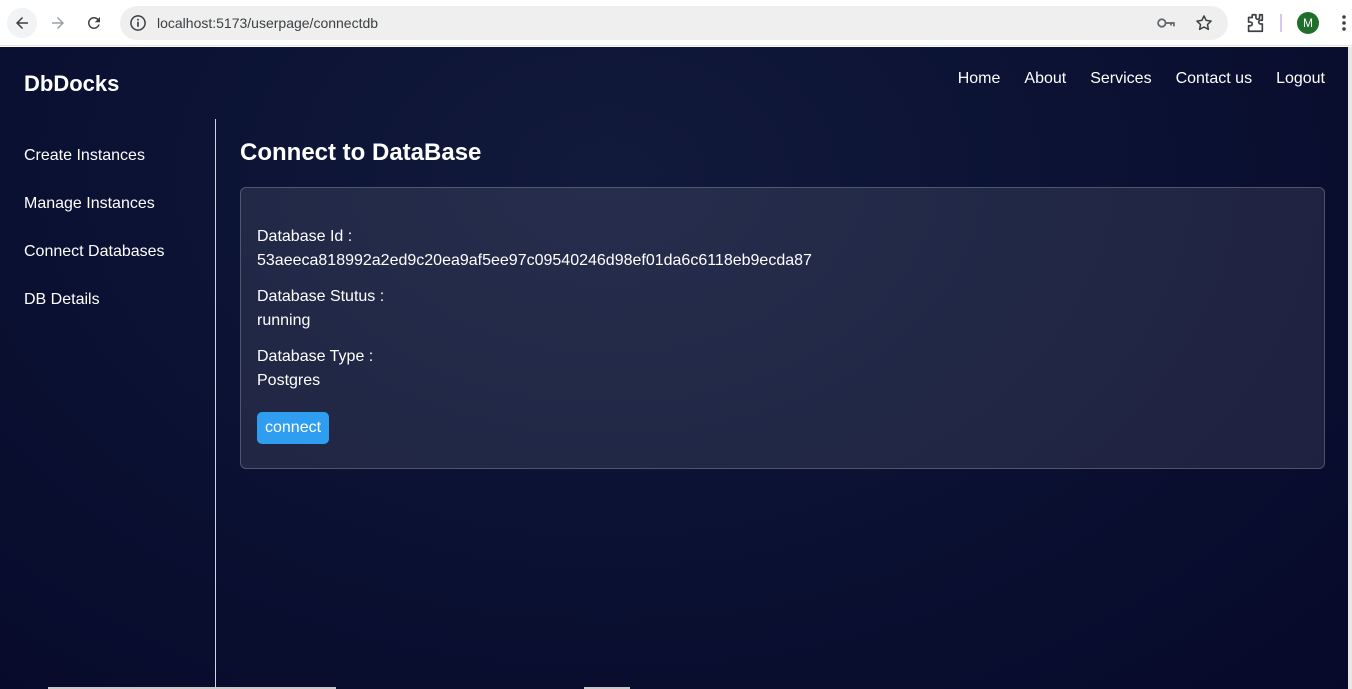 The width and height of the screenshot is (1352, 689). What do you see at coordinates (1350, 368) in the screenshot?
I see `vertical-scrollbar` at bounding box center [1350, 368].